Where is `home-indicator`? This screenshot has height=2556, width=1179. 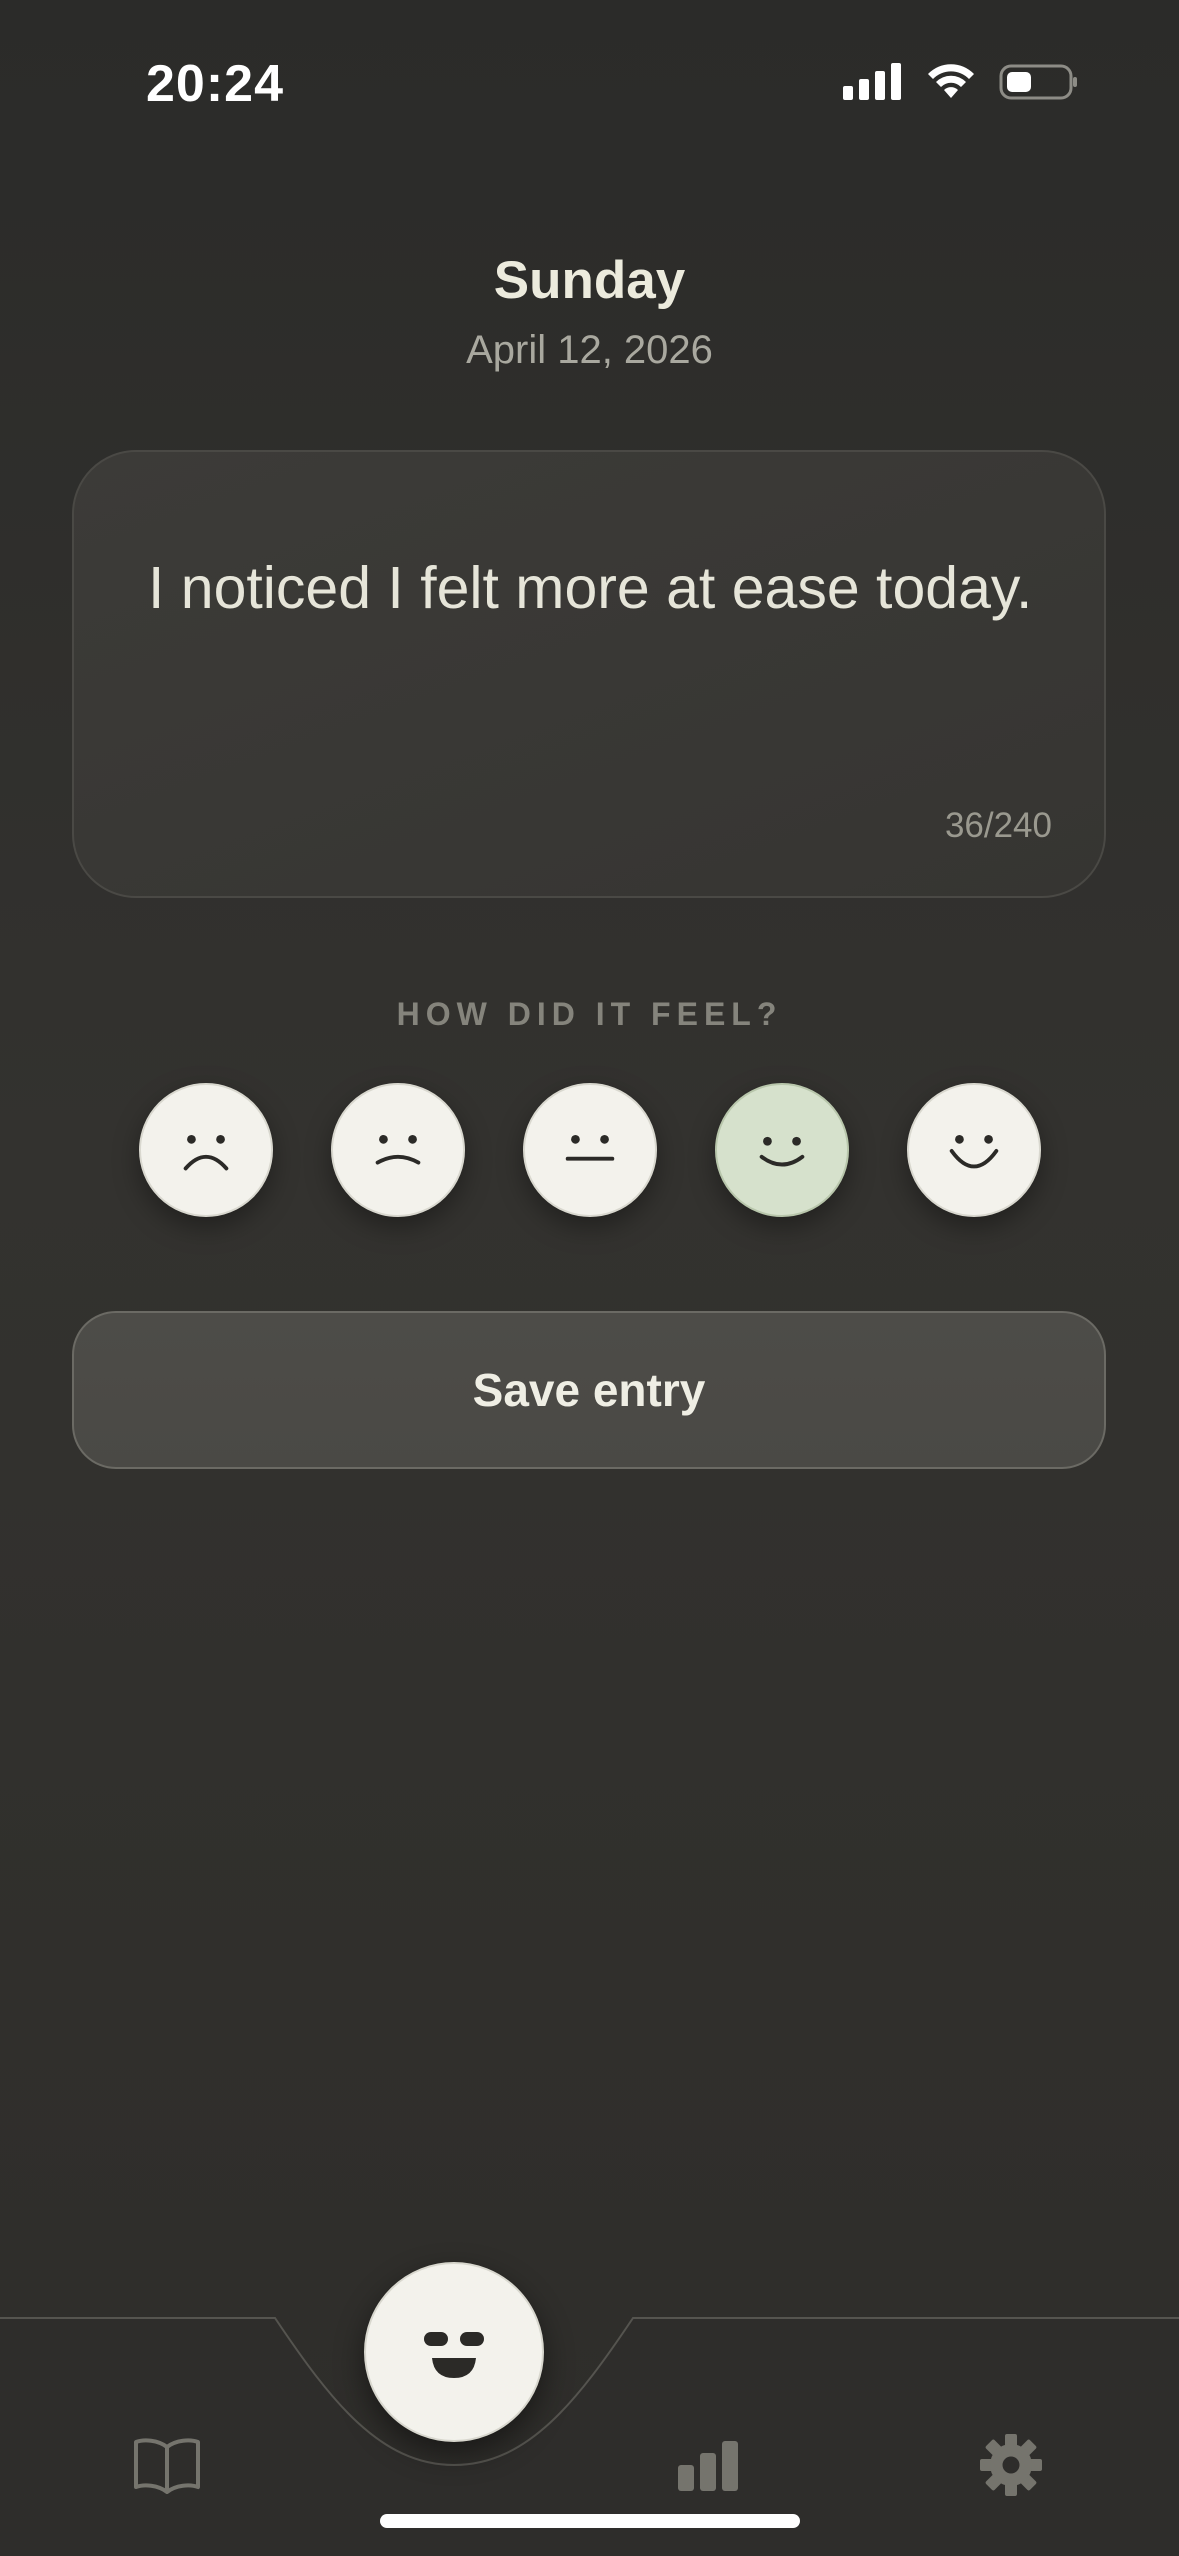
home-indicator is located at coordinates (590, 2521).